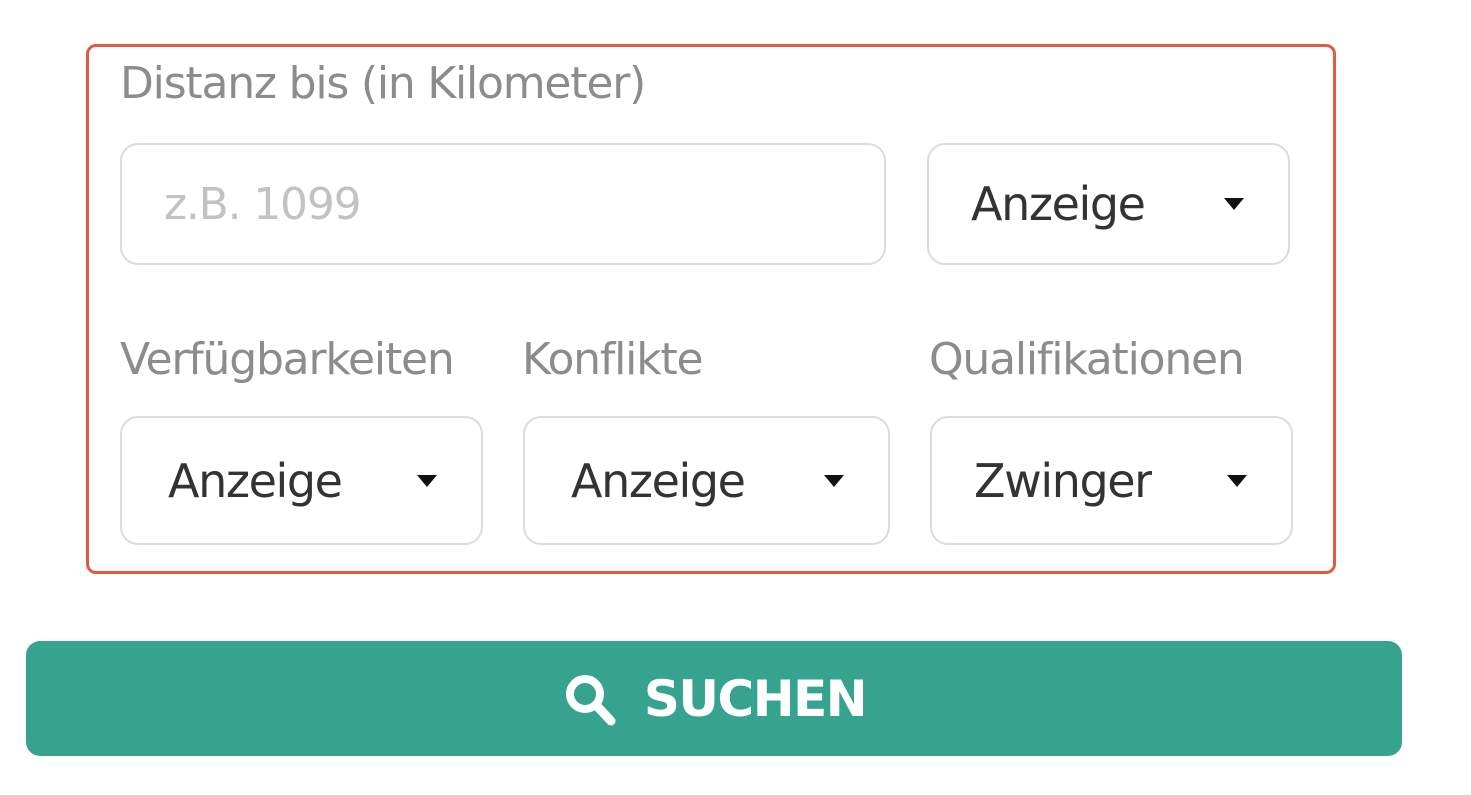  What do you see at coordinates (613, 359) in the screenshot?
I see `conflicts-label: Konflikte` at bounding box center [613, 359].